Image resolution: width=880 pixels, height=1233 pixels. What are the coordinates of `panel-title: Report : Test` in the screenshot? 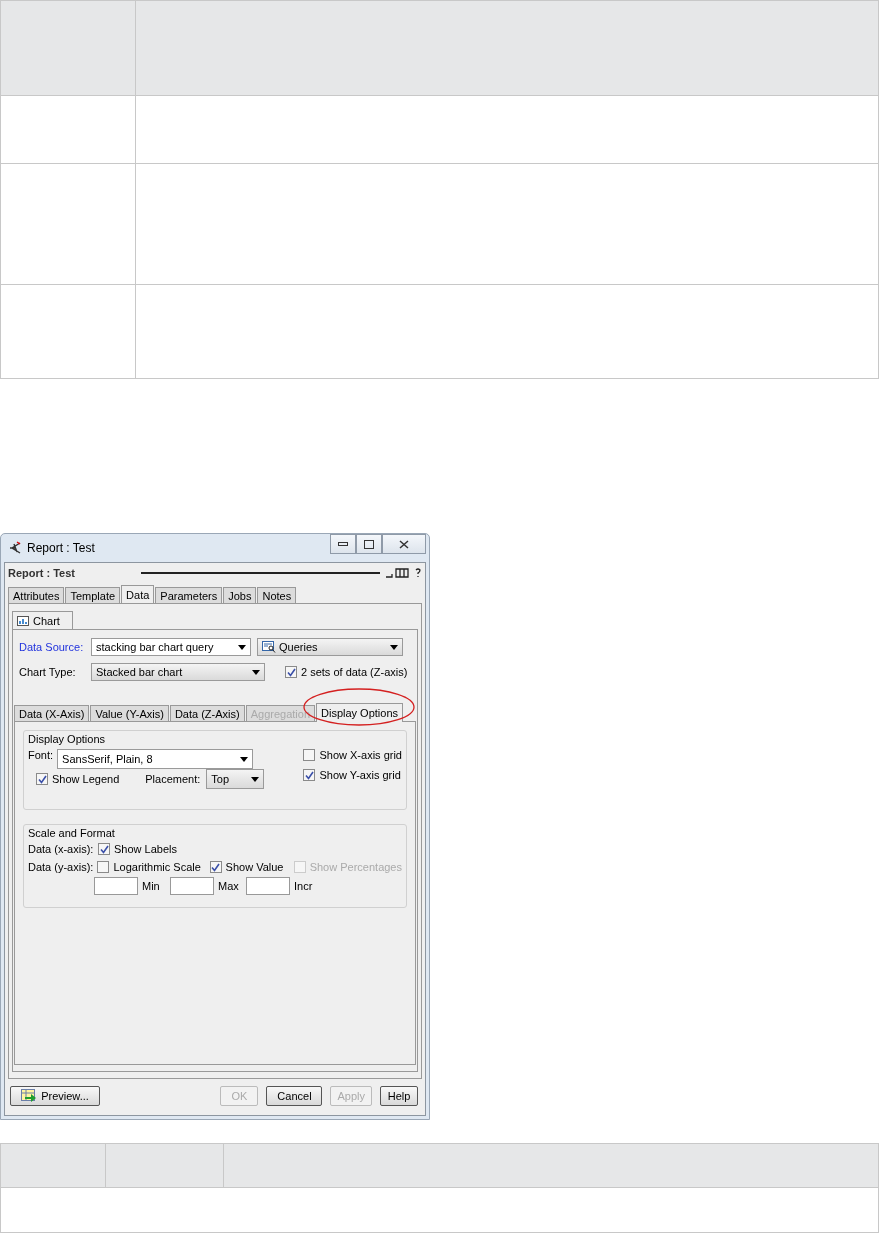 It's located at (42, 573).